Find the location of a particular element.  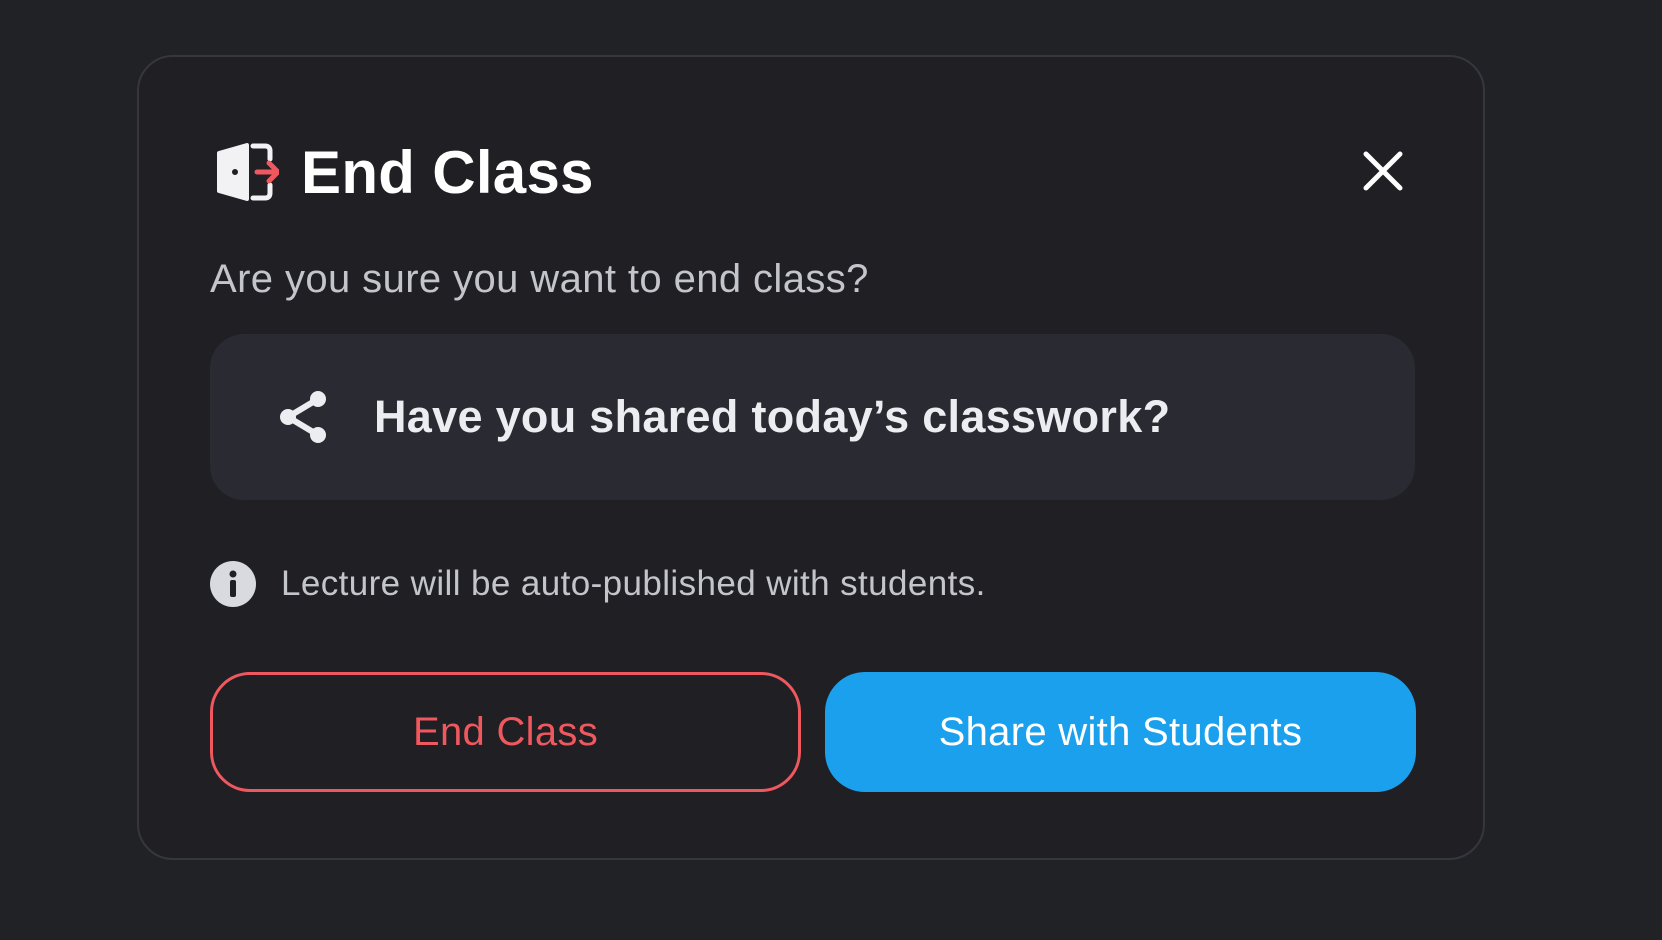

end-class-button: End Class is located at coordinates (505, 732).